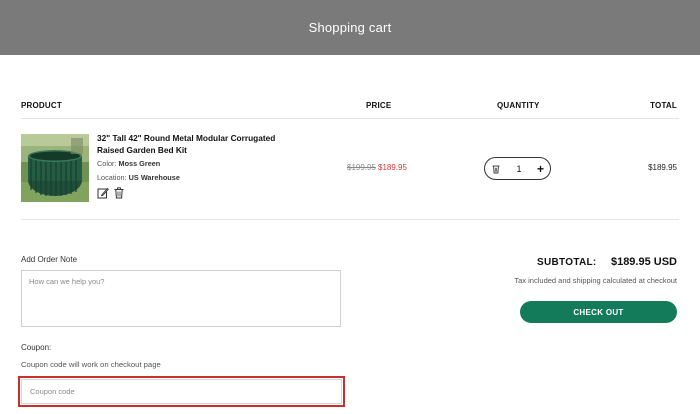 The height and width of the screenshot is (414, 700). Describe the element at coordinates (112, 177) in the screenshot. I see `location-label: Location:` at that location.